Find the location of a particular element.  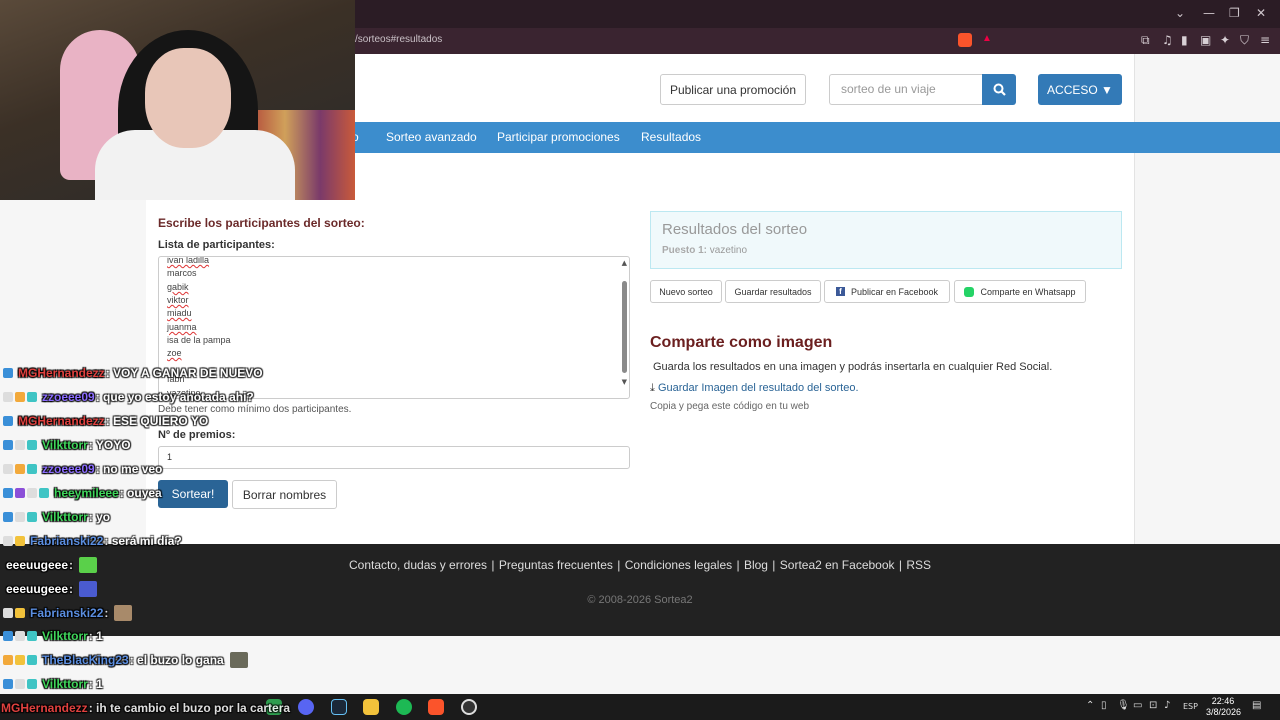

save-results-button: Guardar resultados is located at coordinates (773, 291).